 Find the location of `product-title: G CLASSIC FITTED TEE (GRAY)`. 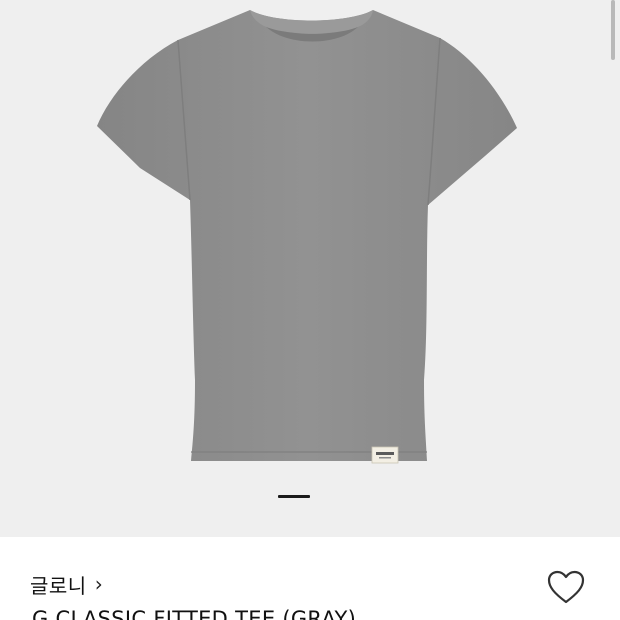

product-title: G CLASSIC FITTED TEE (GRAY) is located at coordinates (194, 613).